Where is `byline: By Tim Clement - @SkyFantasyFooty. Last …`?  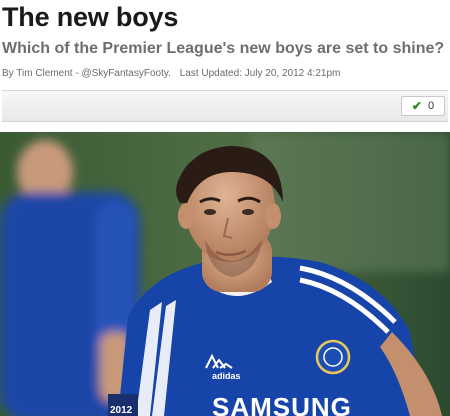
byline: By Tim Clement - @SkyFantasyFooty. Last … is located at coordinates (171, 73).